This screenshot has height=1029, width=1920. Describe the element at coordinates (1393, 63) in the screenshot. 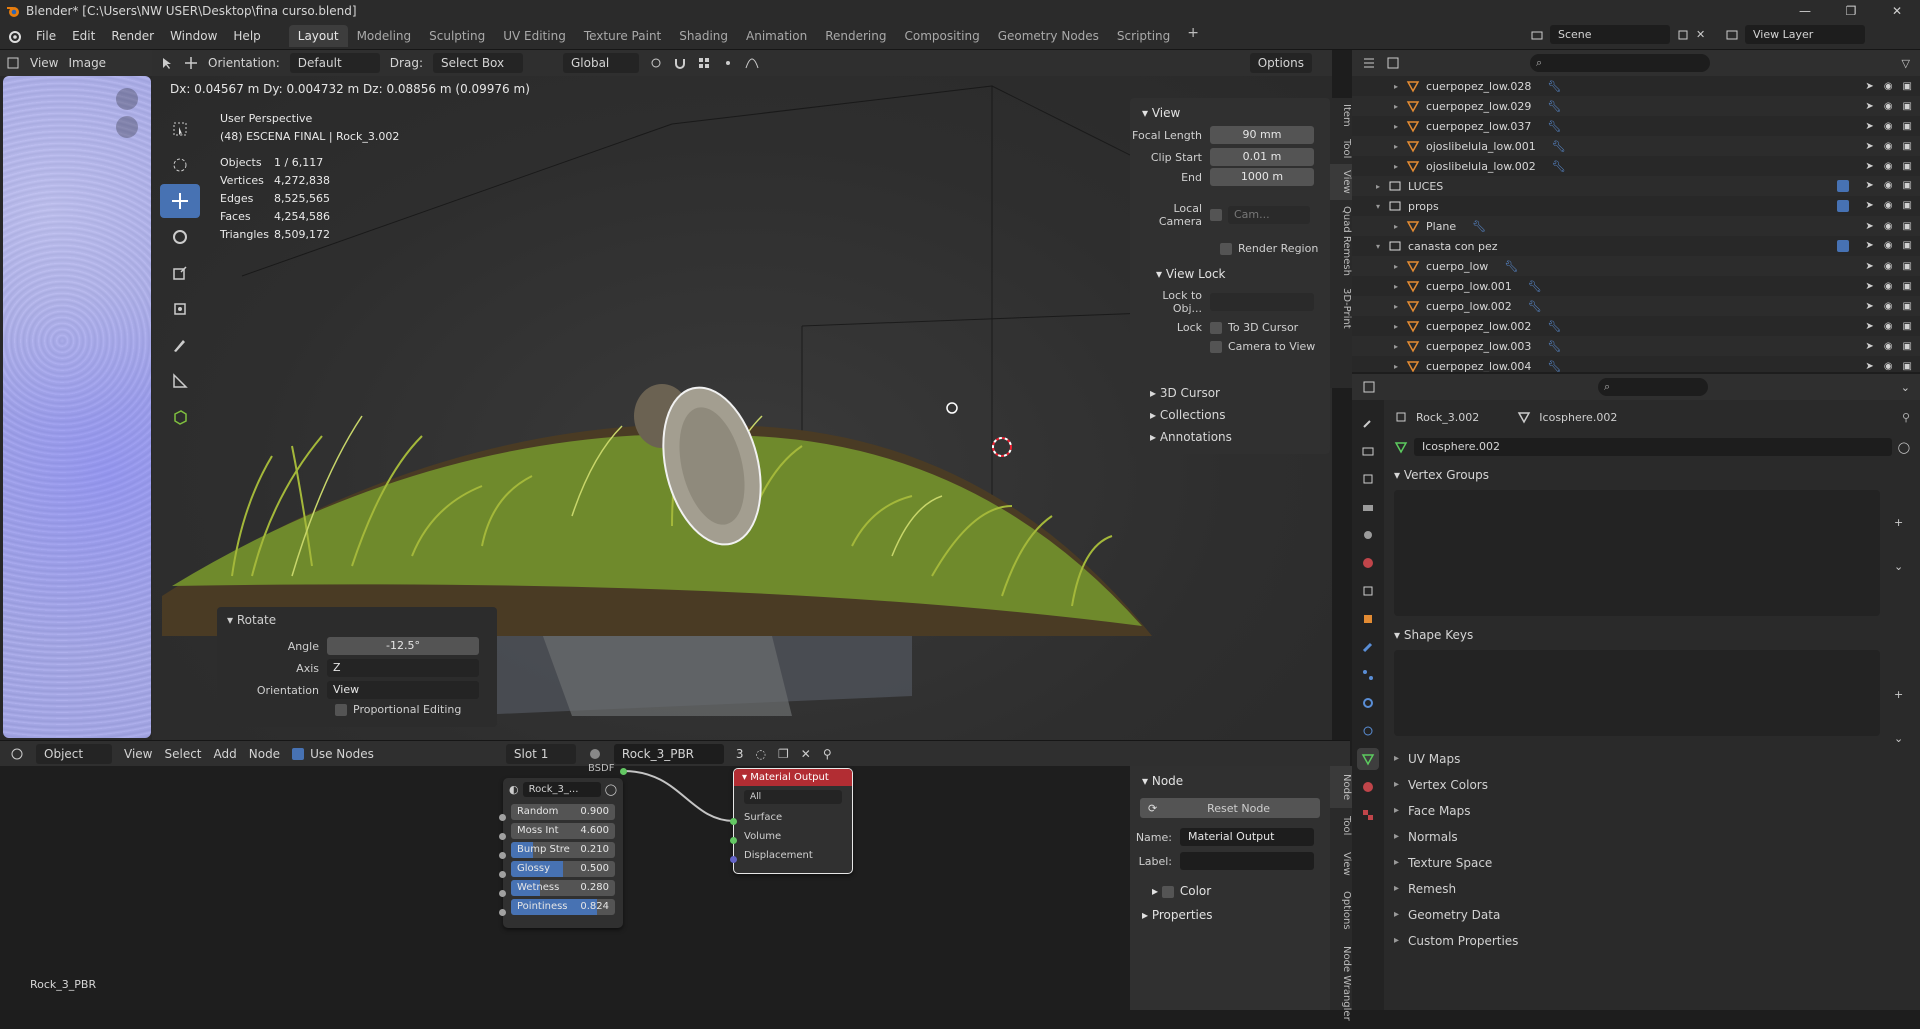

I see `display-mode-icon` at that location.